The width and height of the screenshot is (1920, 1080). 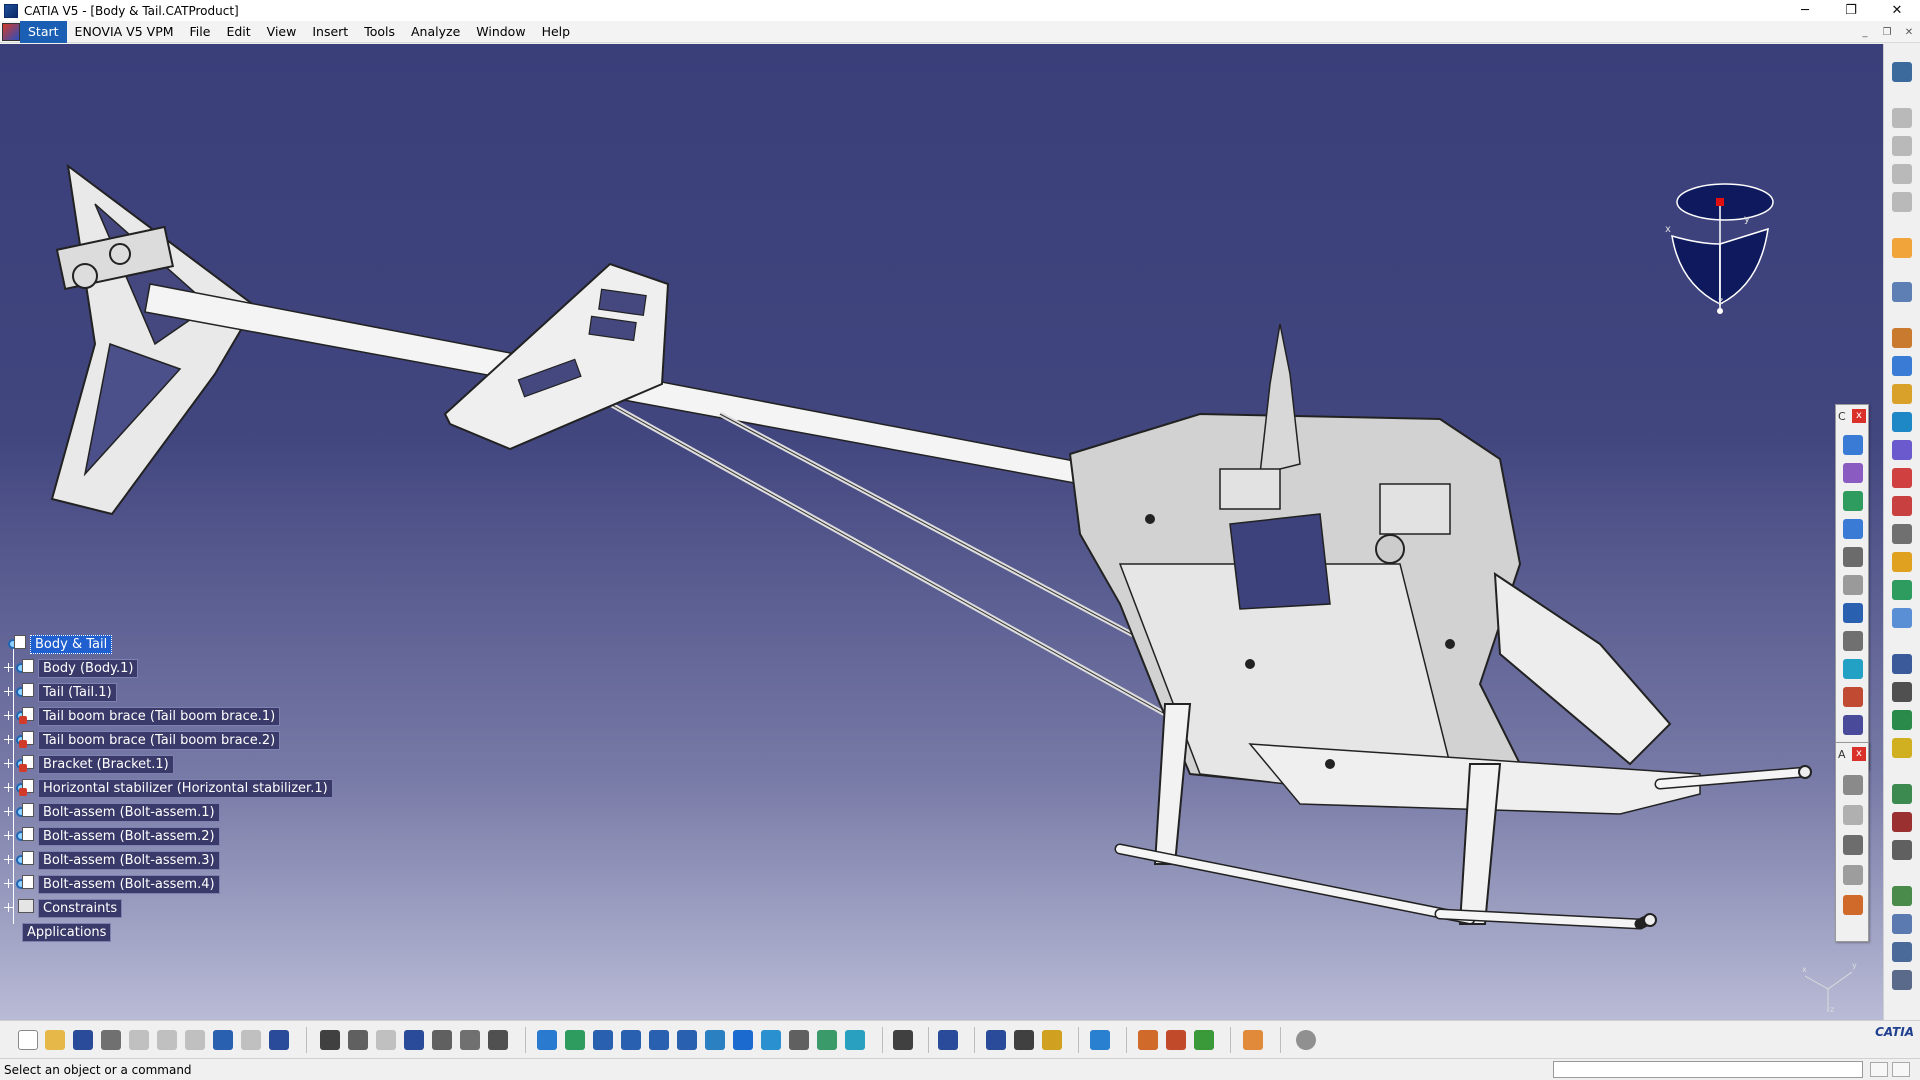 I want to click on capture-icon, so click(x=903, y=1040).